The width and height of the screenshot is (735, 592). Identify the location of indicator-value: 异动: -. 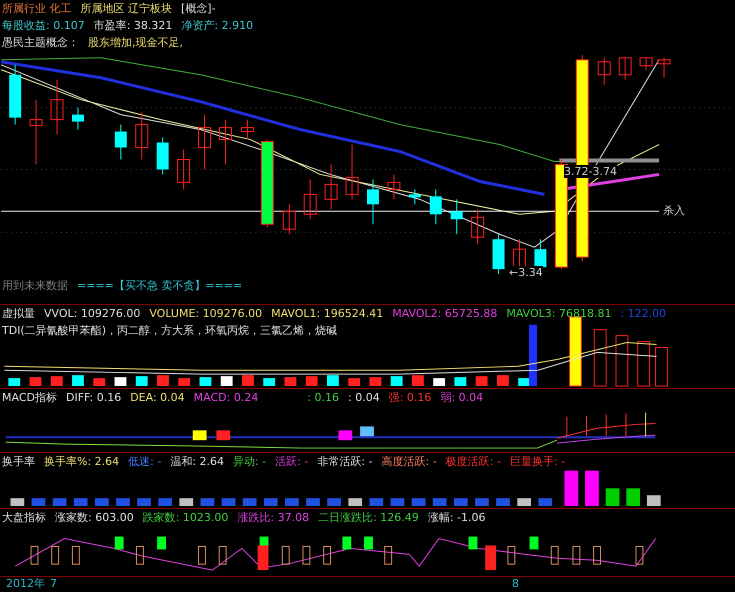
(249, 462).